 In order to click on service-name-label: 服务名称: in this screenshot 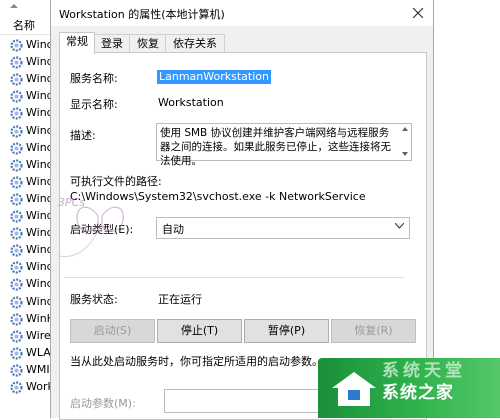, I will do `click(94, 78)`.